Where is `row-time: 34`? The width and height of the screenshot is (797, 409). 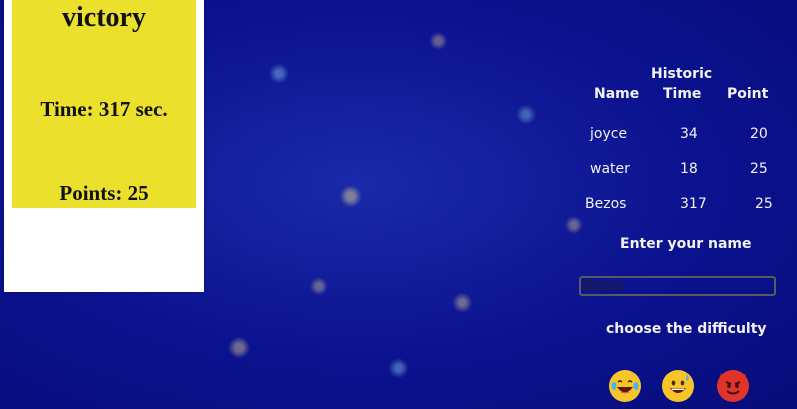
row-time: 34 is located at coordinates (689, 134).